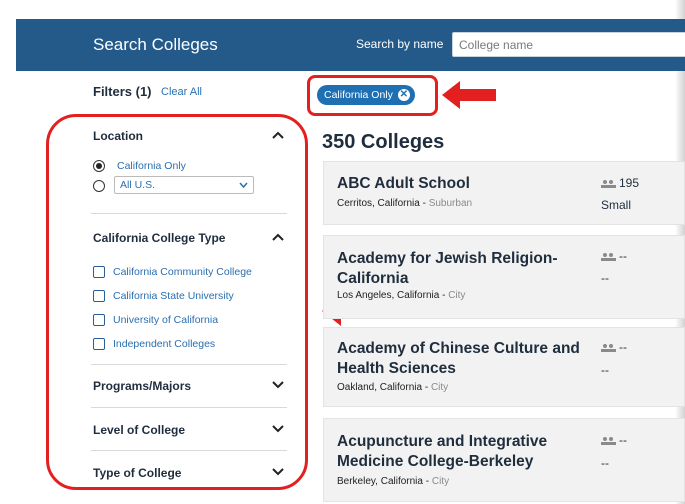 This screenshot has width=685, height=504. I want to click on college-setting: Suburban, so click(450, 203).